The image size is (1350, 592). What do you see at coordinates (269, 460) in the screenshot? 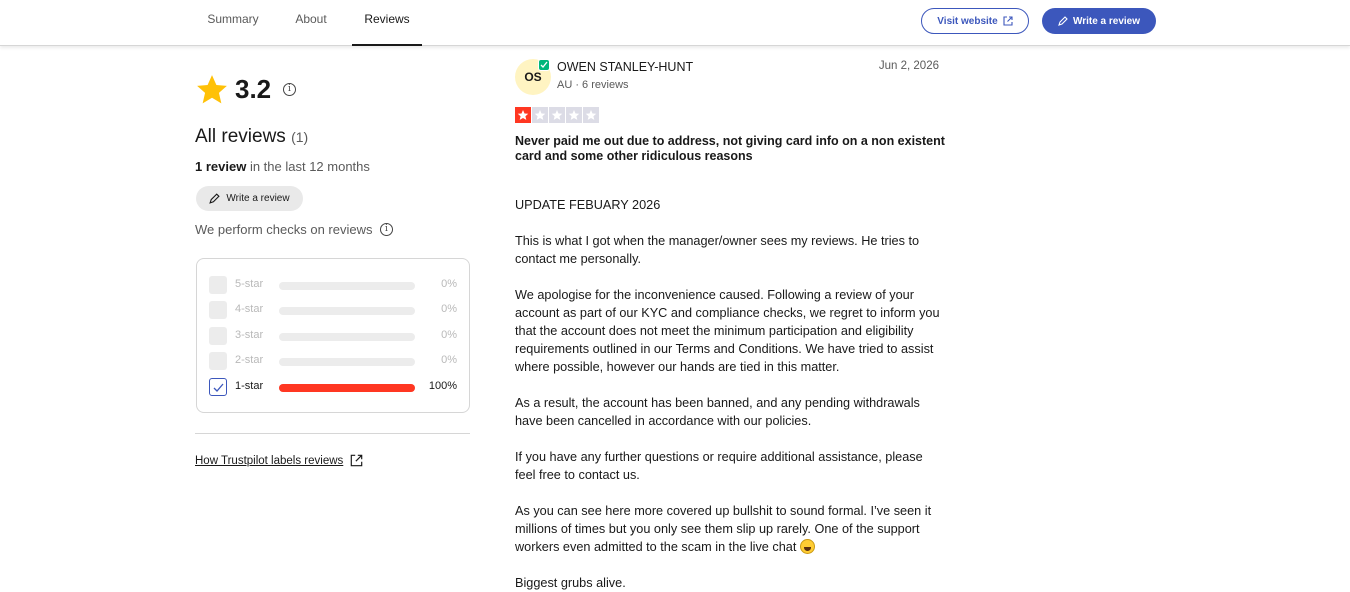
I see `how-labels-reviews-label: How Trustpilot labels reviews` at bounding box center [269, 460].